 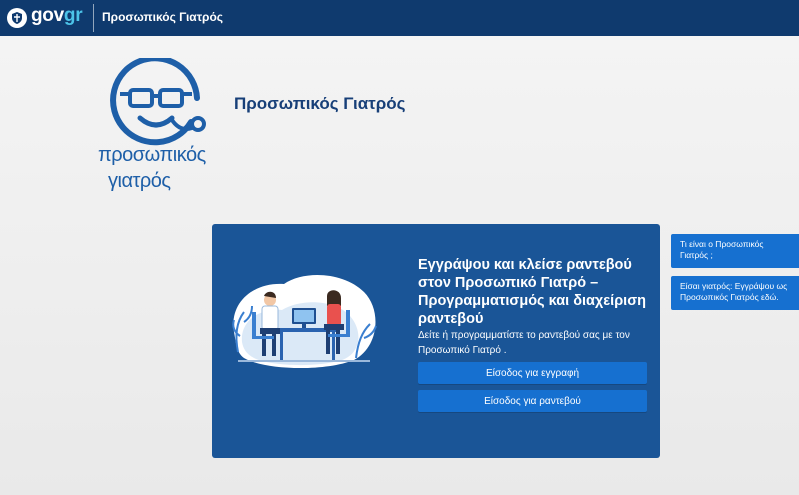 I want to click on doctor-patient-illustration, so click(x=304, y=318).